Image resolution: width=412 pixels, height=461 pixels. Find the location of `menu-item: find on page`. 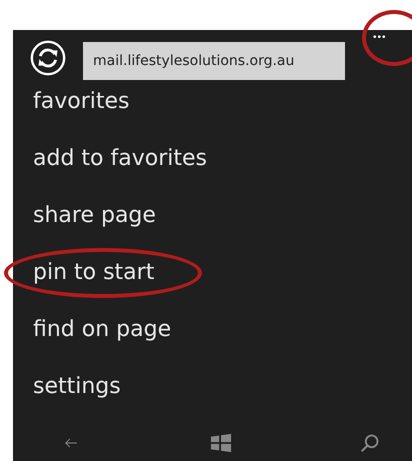

menu-item: find on page is located at coordinates (222, 338).